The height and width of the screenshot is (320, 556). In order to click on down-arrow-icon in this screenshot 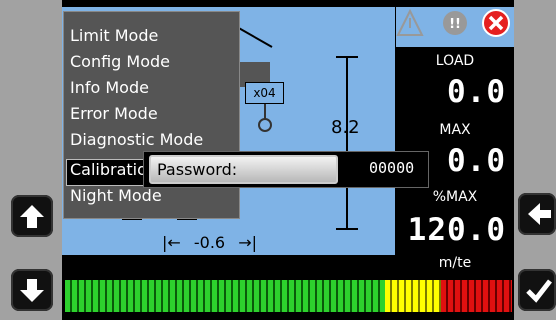, I will do `click(32, 290)`.